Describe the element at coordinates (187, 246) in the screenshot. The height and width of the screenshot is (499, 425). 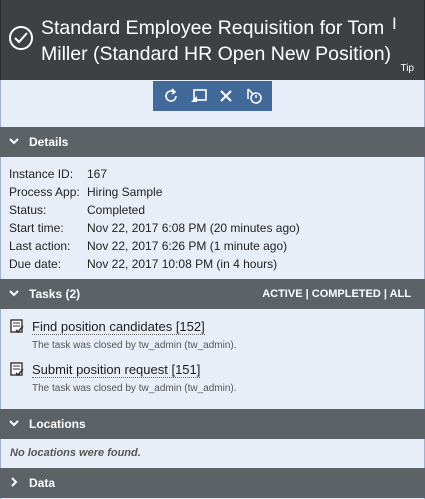
I see `detail-value: Nov 22, 2017 6:26 PM (1 minute ago)` at that location.